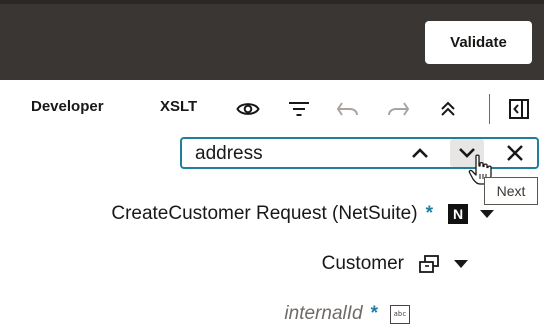 The width and height of the screenshot is (544, 327). I want to click on chevron-up-icon, so click(420, 153).